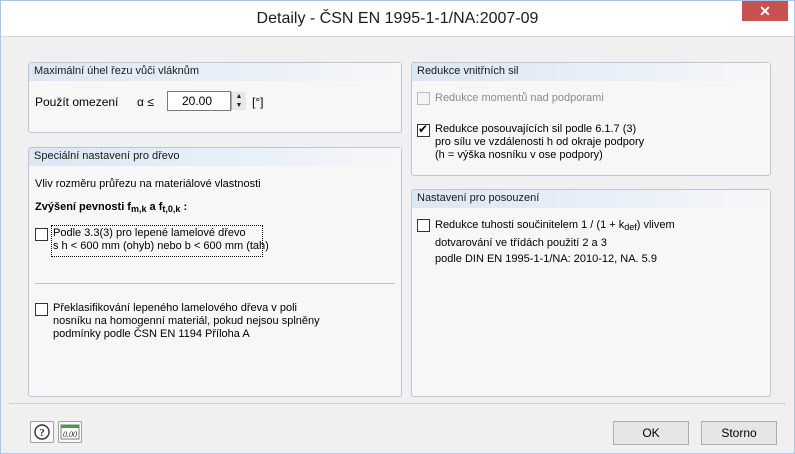  I want to click on assessment-group-header: Nastavení pro posouzení, so click(591, 199).